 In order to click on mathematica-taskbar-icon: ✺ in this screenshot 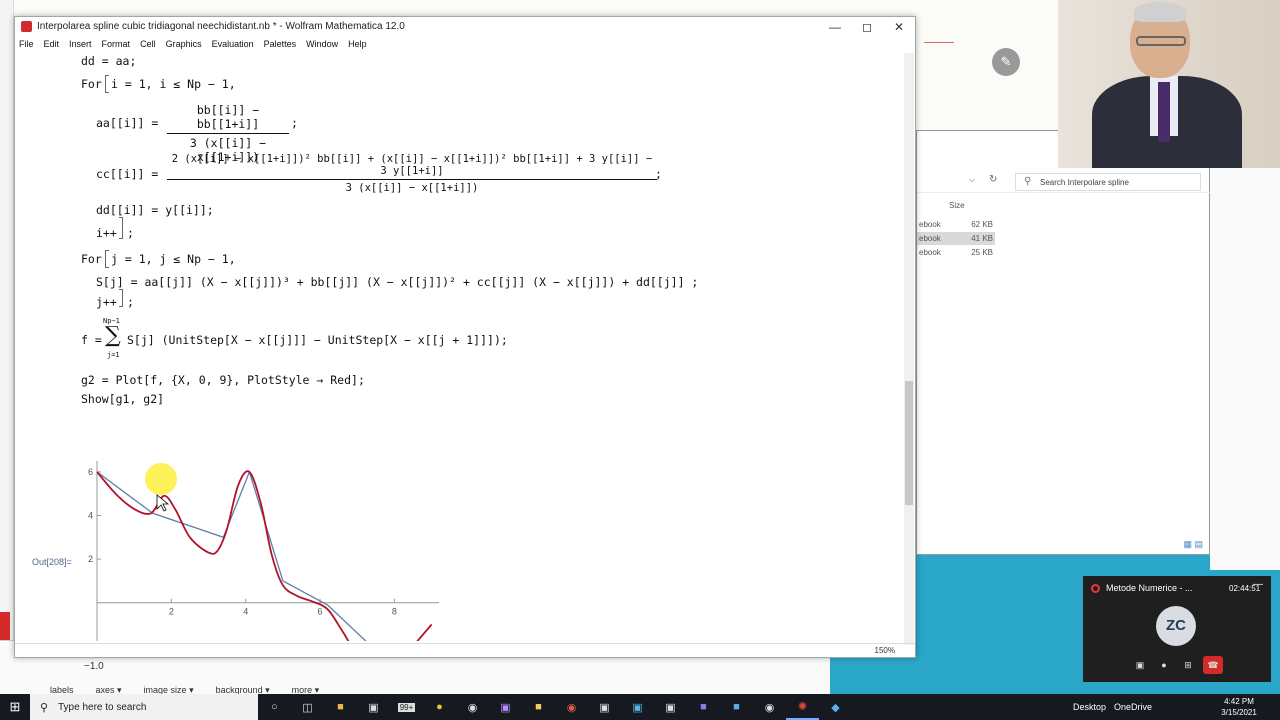, I will do `click(802, 707)`.